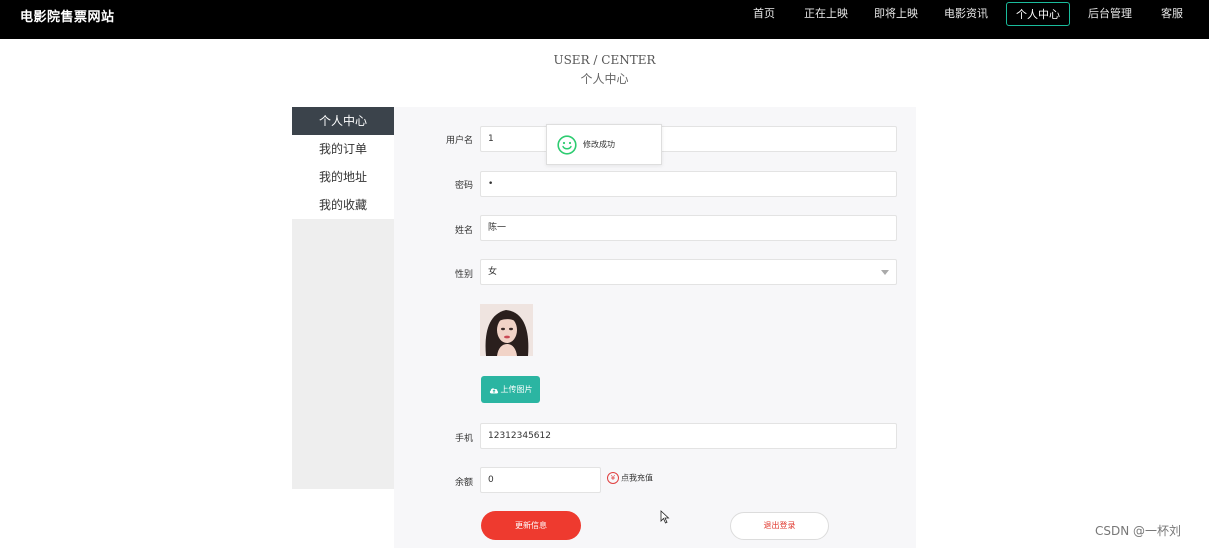 The height and width of the screenshot is (548, 1209). I want to click on phone-field: 12312345612, so click(688, 436).